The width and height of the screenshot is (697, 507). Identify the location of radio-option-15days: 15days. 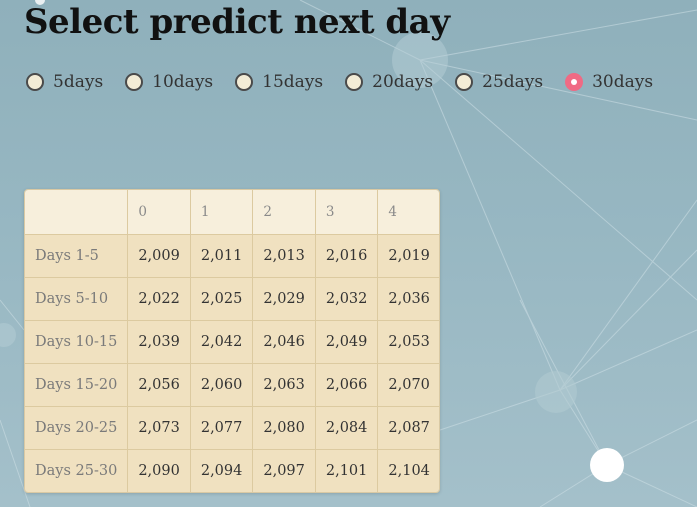
(279, 82).